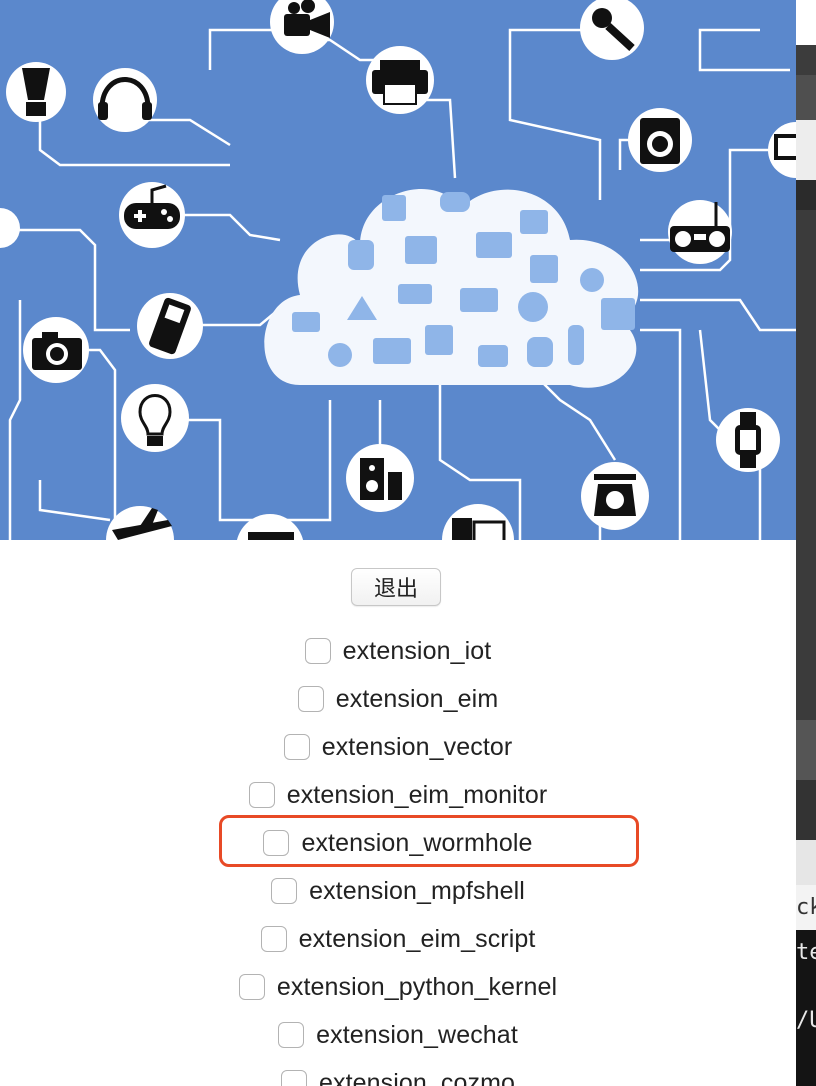  Describe the element at coordinates (782, 150) in the screenshot. I see `monitor-icon` at that location.